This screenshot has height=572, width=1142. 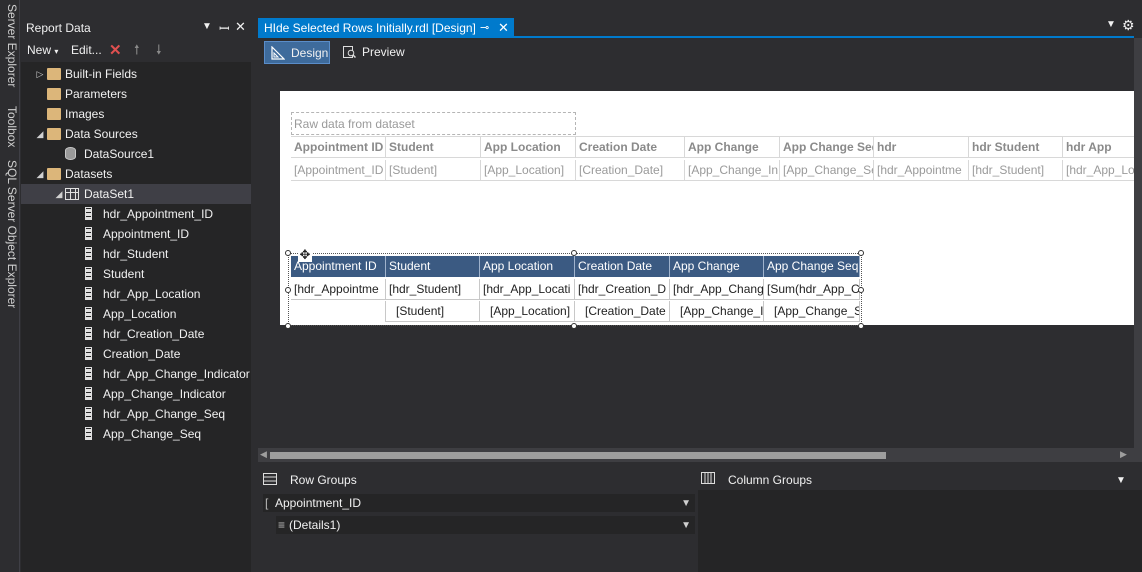 What do you see at coordinates (159, 52) in the screenshot?
I see `move-down-icon: 🠗` at bounding box center [159, 52].